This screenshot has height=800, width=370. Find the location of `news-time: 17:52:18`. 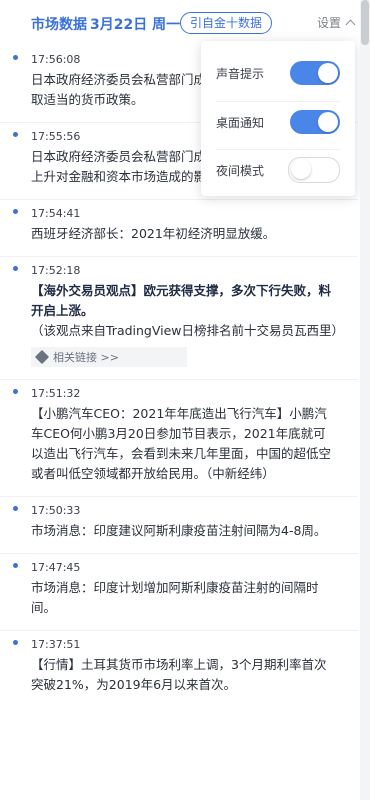

news-time: 17:52:18 is located at coordinates (56, 270).